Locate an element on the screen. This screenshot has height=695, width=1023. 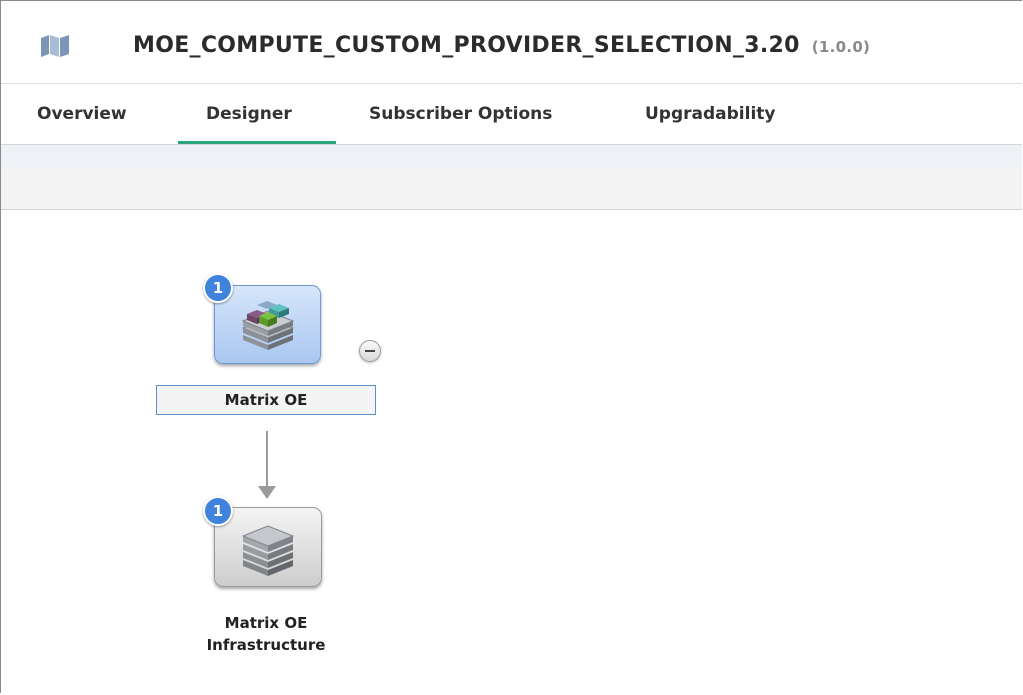
tab-subscriber-options: Subscriber Options is located at coordinates (460, 114).